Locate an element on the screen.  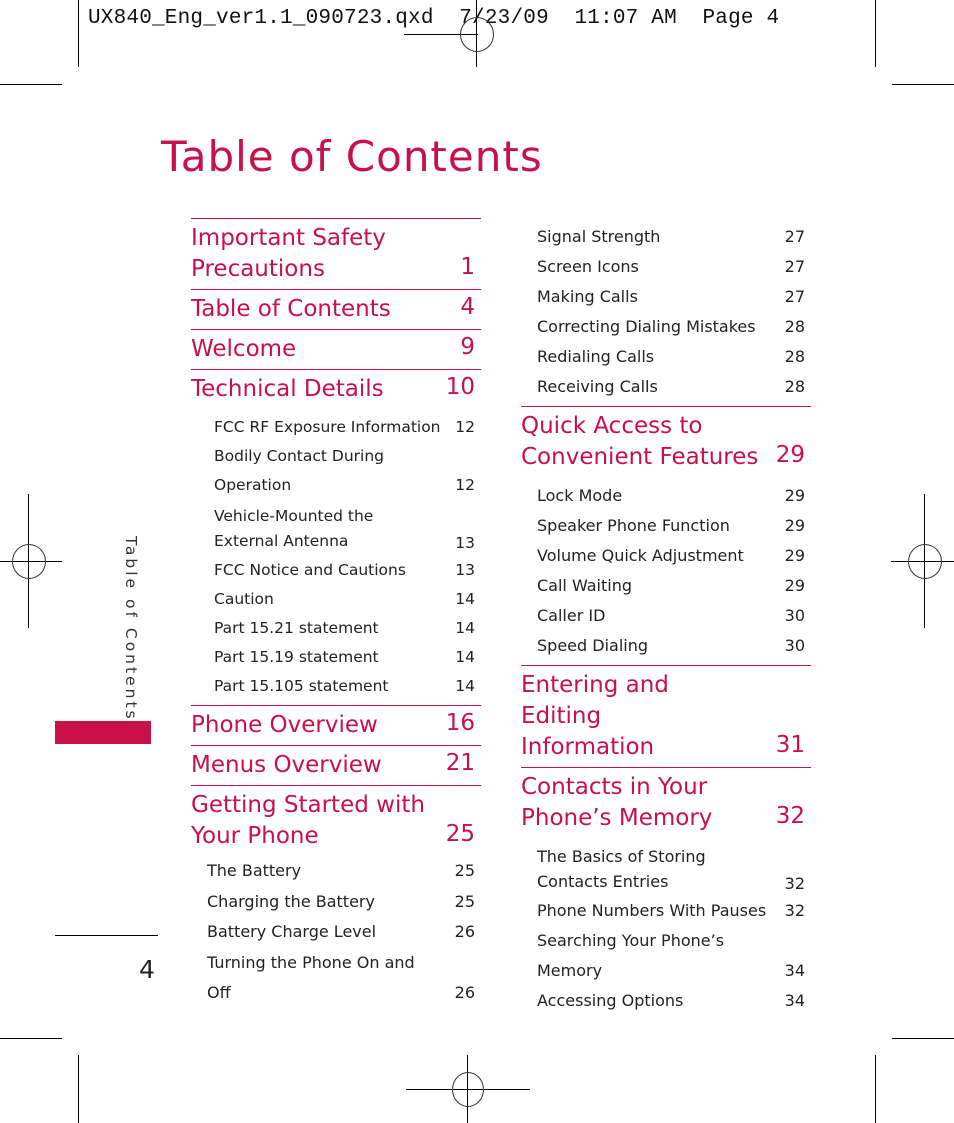
toc-entry-page: 27 is located at coordinates (794, 236).